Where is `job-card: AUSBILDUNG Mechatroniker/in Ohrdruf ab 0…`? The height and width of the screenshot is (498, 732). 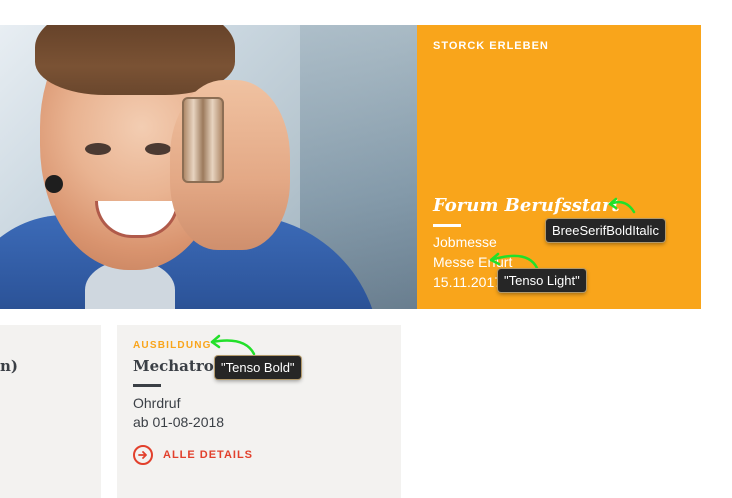
job-card: AUSBILDUNG Mechatroniker/in Ohrdruf ab 0… is located at coordinates (259, 411).